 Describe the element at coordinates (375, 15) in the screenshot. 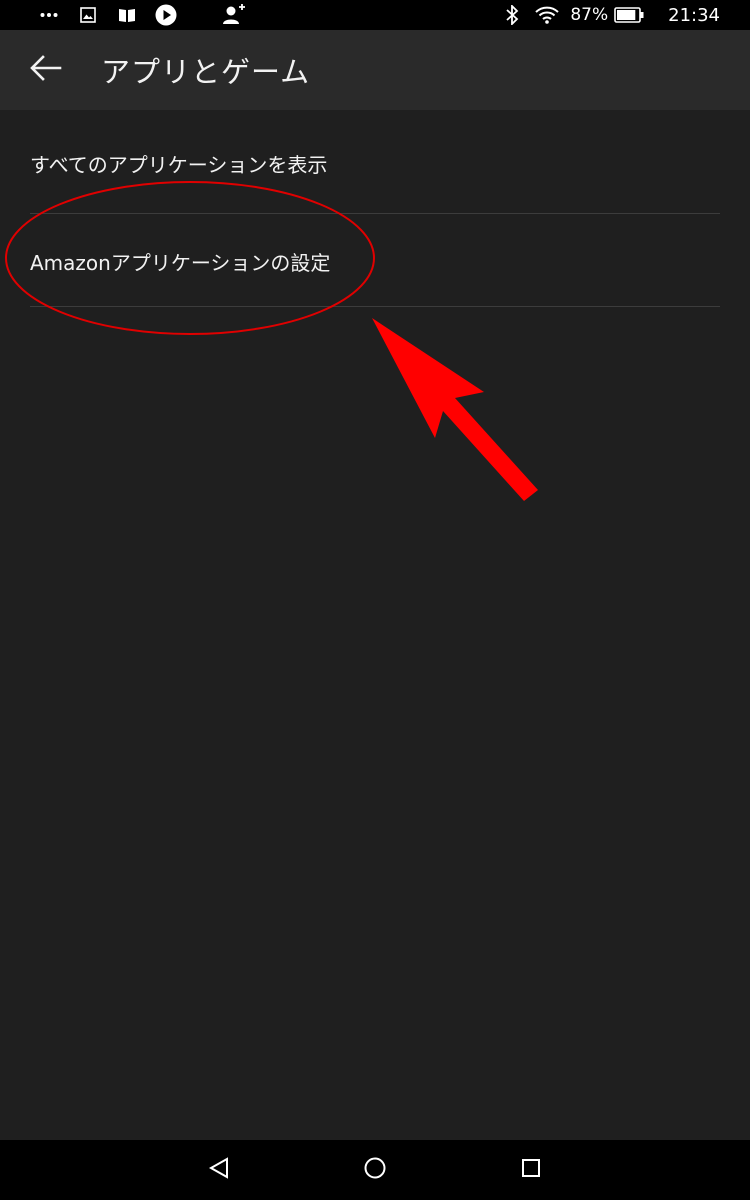

I see `status-bar: 87% 21:34` at that location.